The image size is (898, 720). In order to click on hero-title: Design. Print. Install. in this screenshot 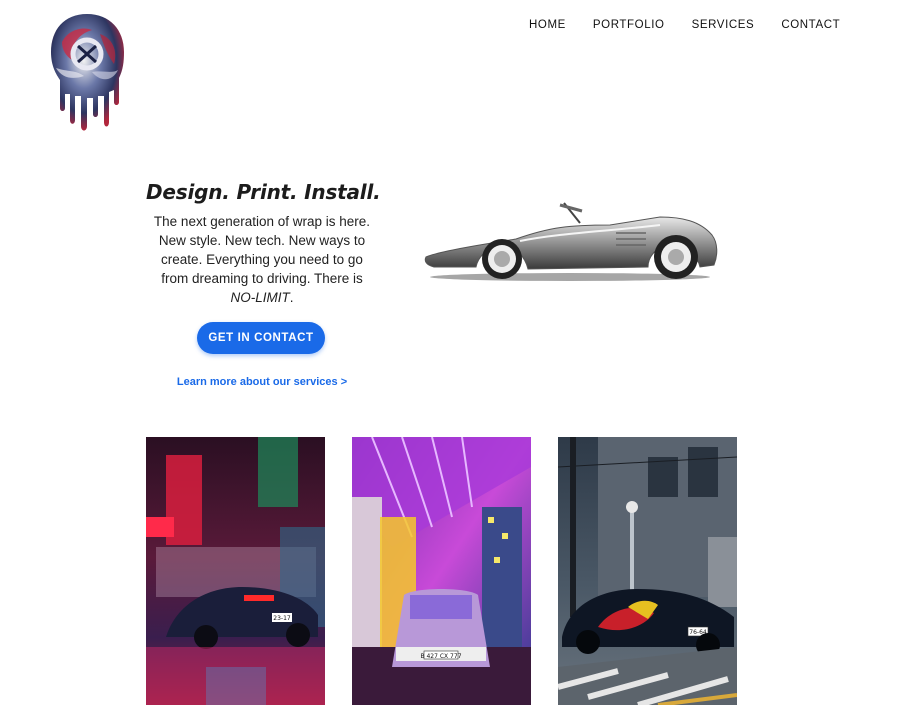, I will do `click(263, 192)`.